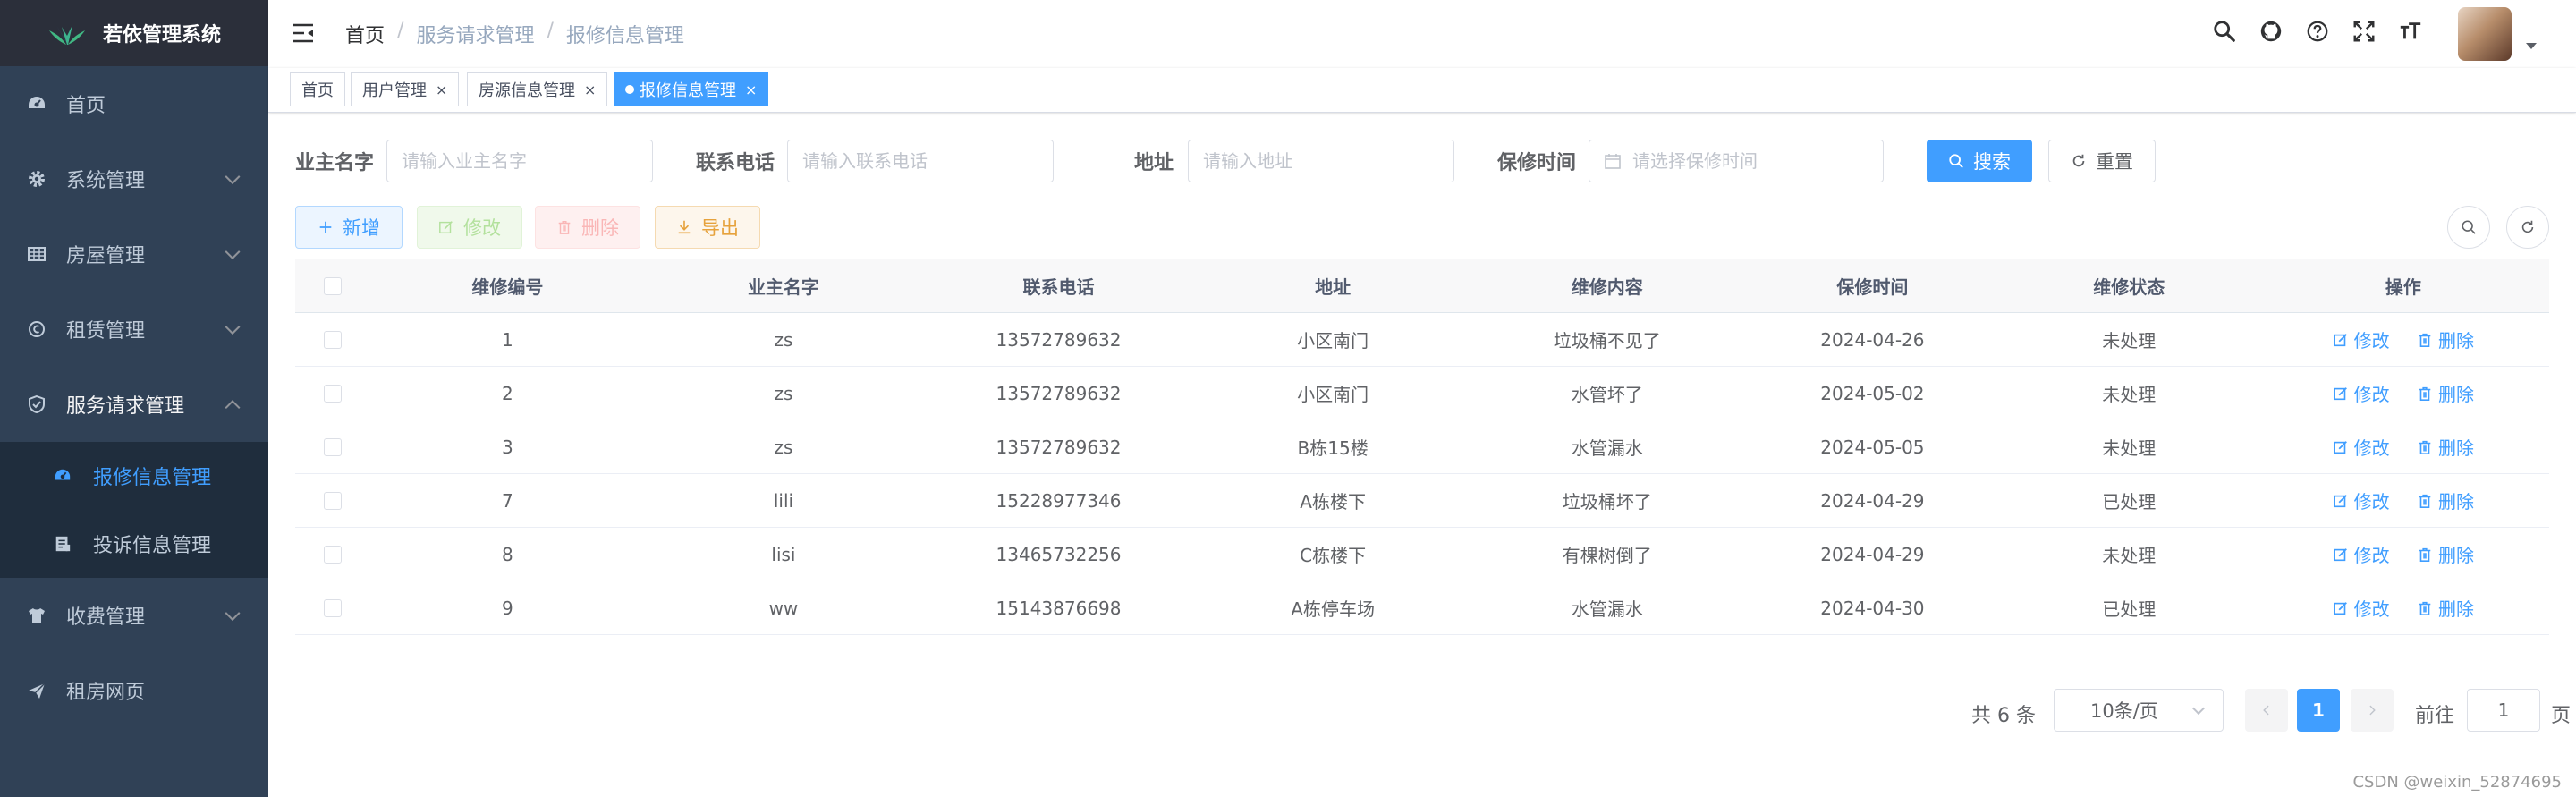 Image resolution: width=2576 pixels, height=797 pixels. I want to click on column-header: 维修编号, so click(507, 287).